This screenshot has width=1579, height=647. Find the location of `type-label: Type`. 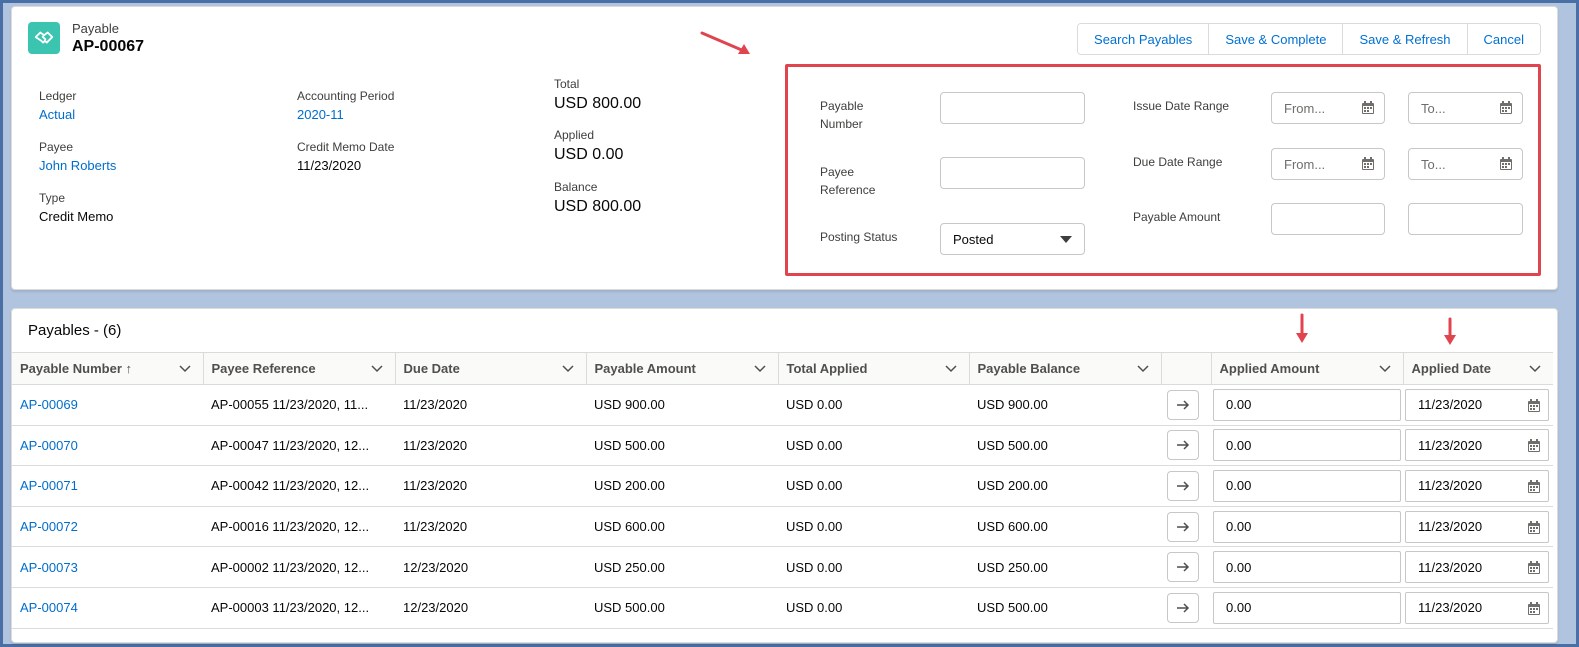

type-label: Type is located at coordinates (52, 198).